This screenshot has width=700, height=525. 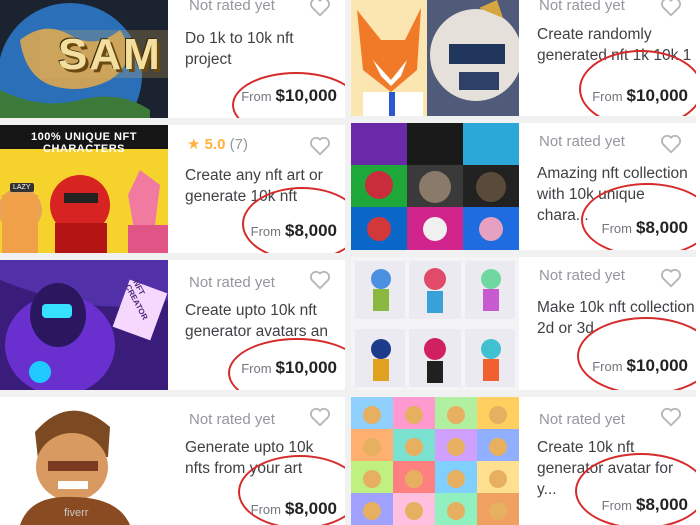 What do you see at coordinates (22, 187) in the screenshot?
I see `thumbnail-badge-text: LAZY` at bounding box center [22, 187].